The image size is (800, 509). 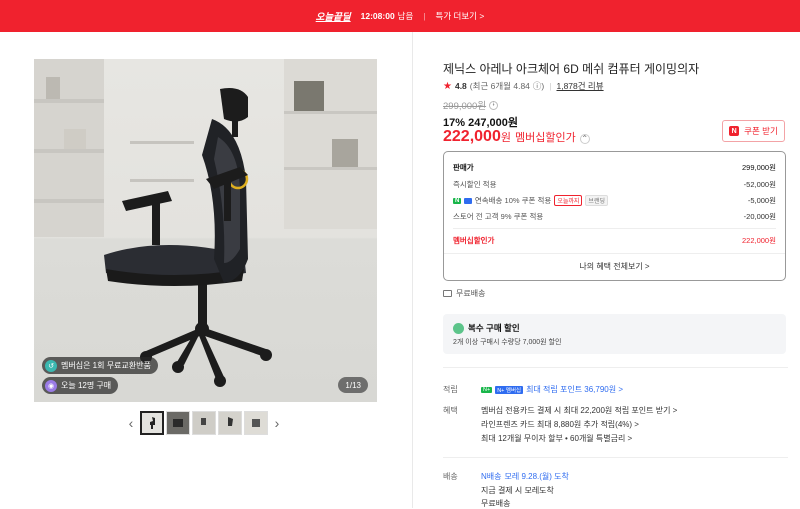 What do you see at coordinates (761, 200) in the screenshot?
I see `price-row-value: -5,000원` at bounding box center [761, 200].